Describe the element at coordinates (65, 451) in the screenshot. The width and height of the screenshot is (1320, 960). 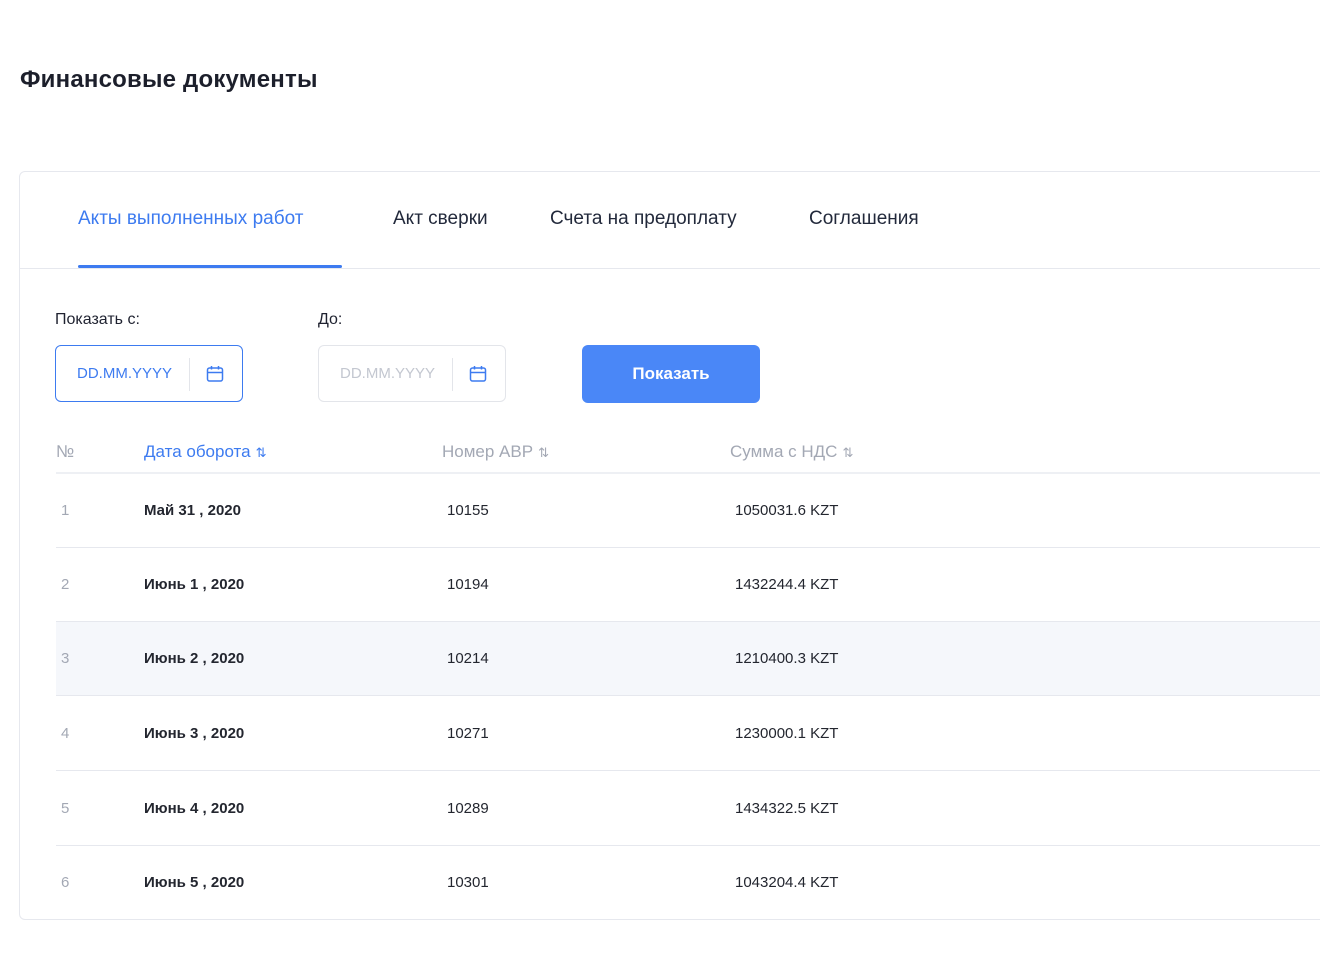
I see `column-header-number: №` at that location.